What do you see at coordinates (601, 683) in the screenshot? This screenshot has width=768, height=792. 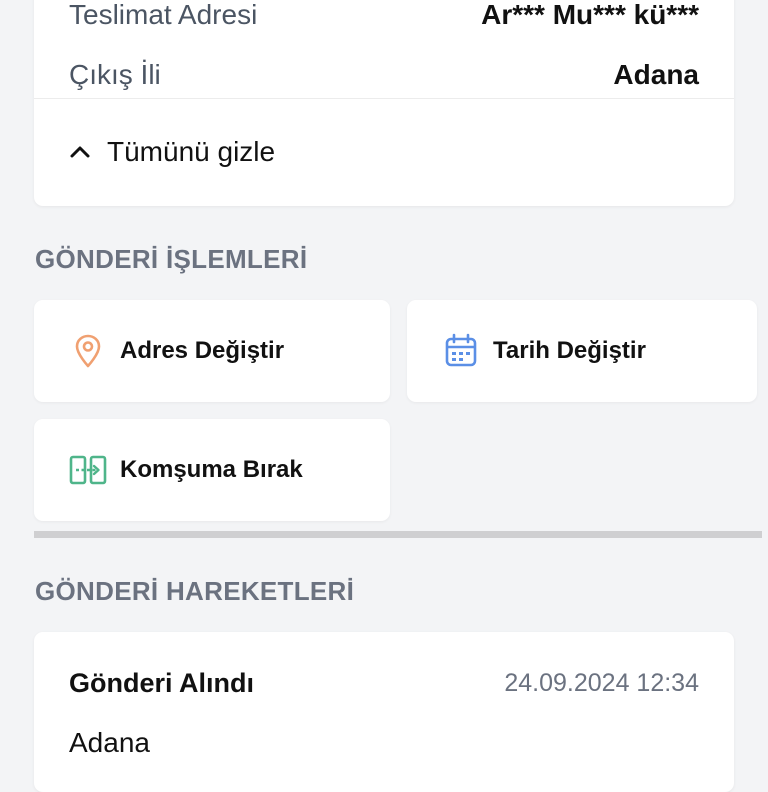 I see `event-timestamp: 24.09.2024 12:34` at bounding box center [601, 683].